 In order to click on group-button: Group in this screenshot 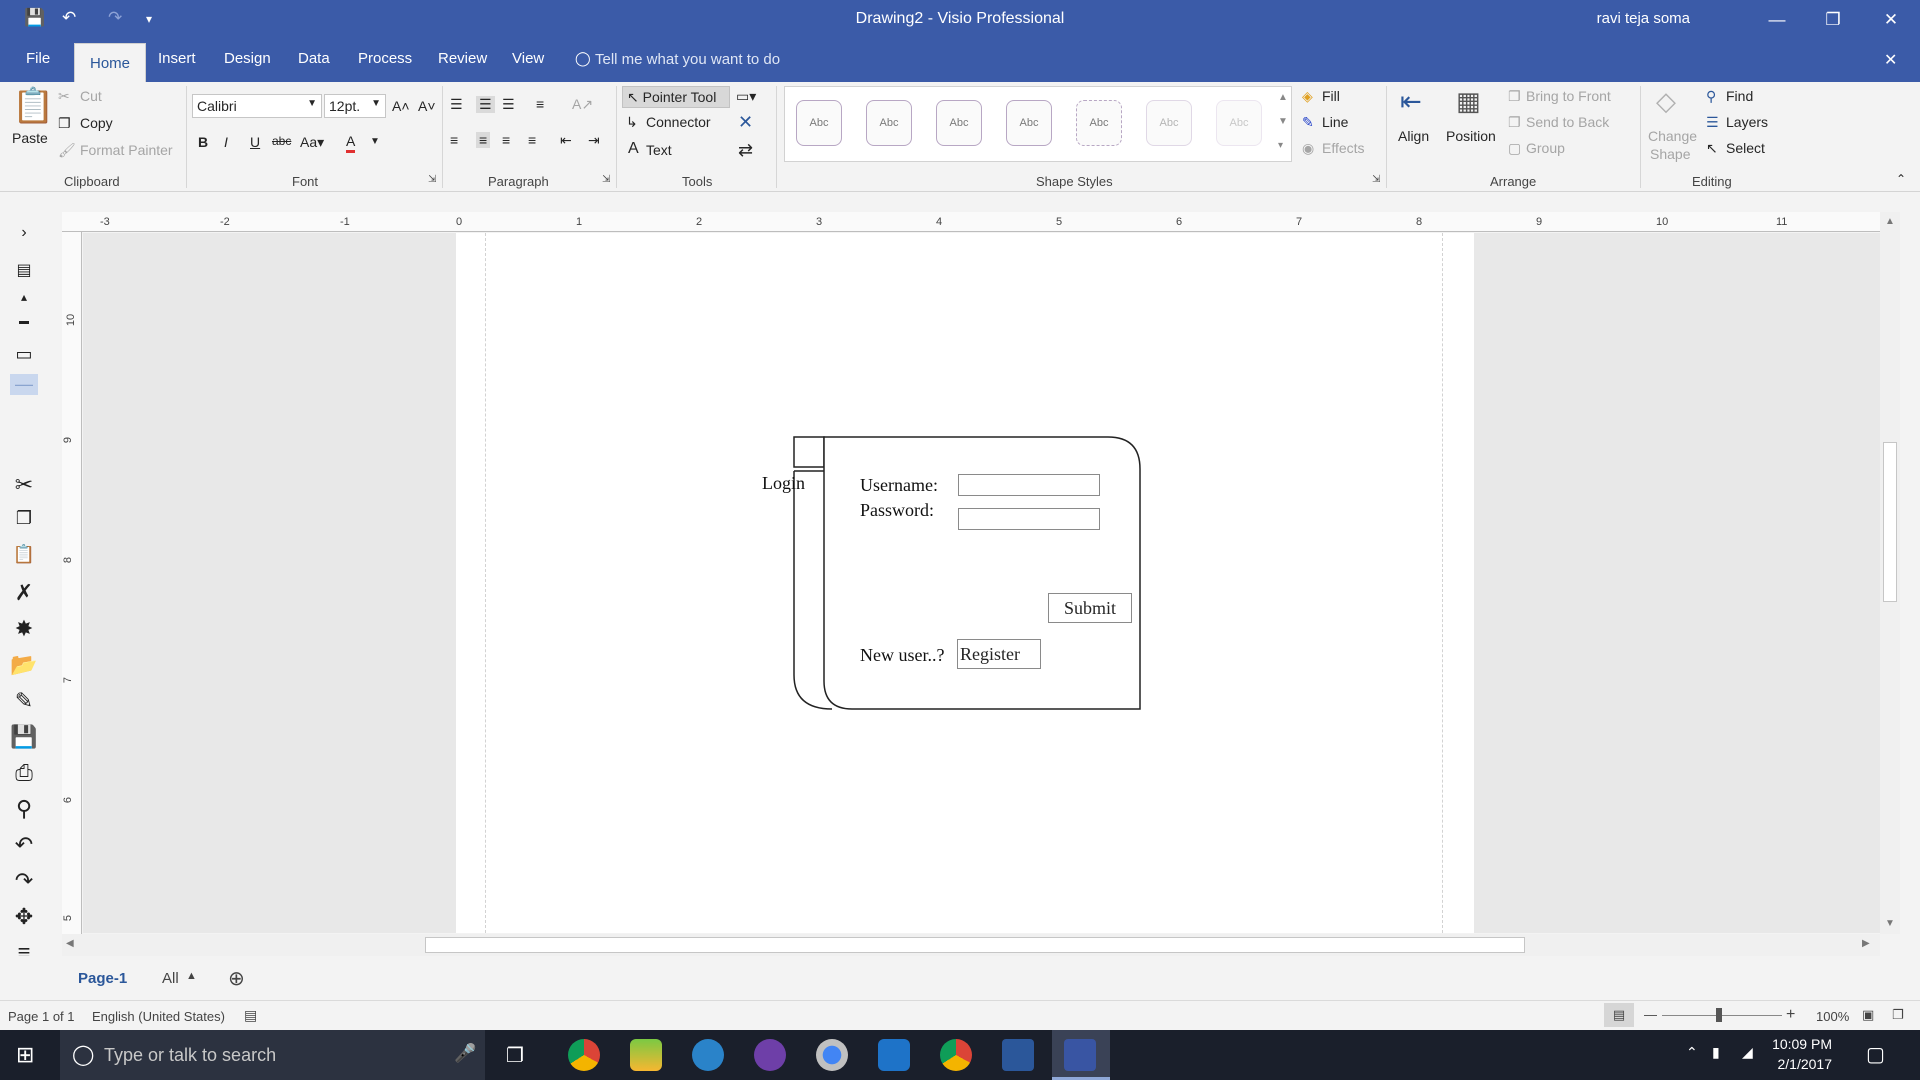, I will do `click(1545, 148)`.